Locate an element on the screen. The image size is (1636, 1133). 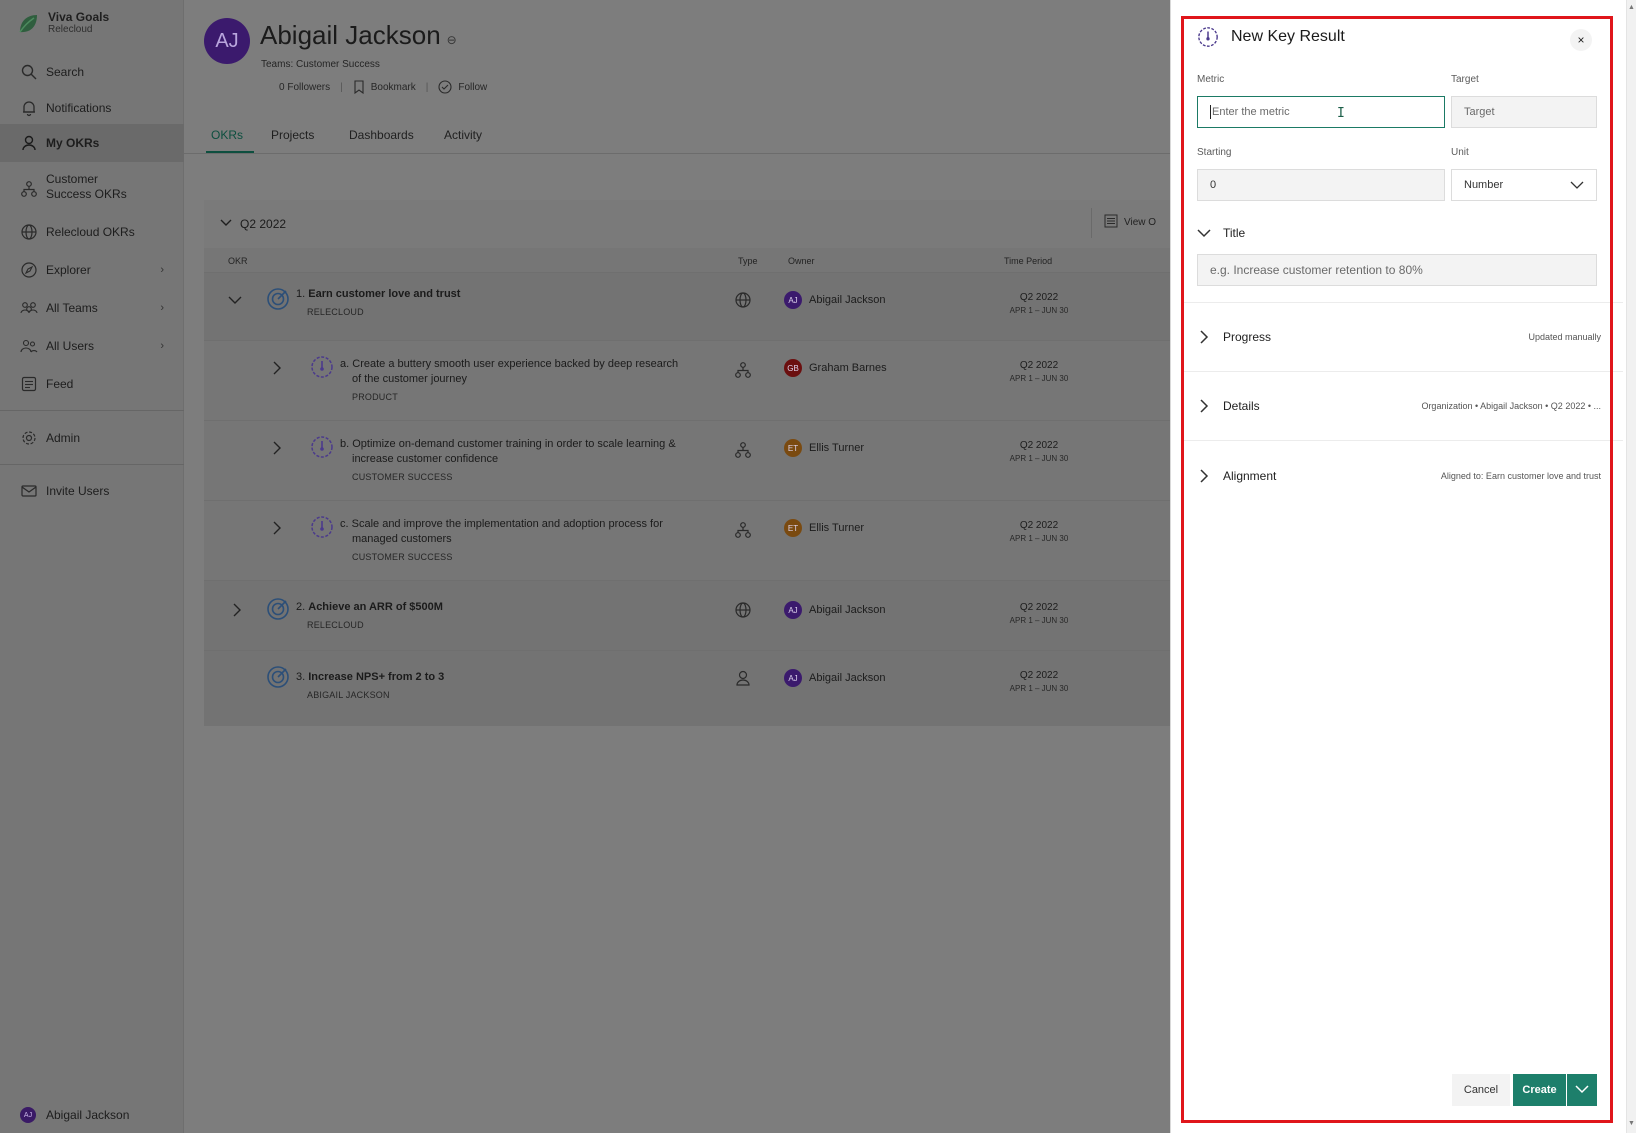
bookmark-button: Bookmark is located at coordinates (393, 87).